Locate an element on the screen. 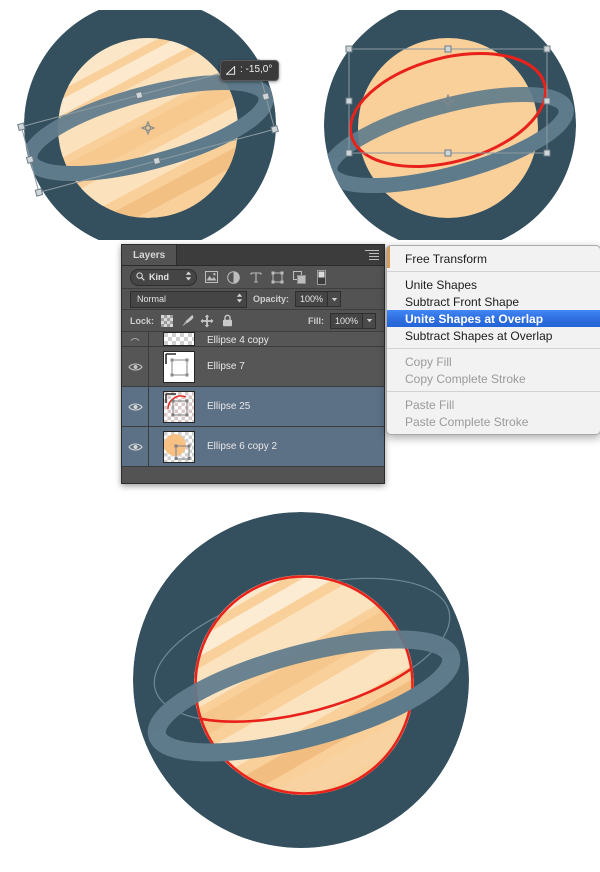  menu-item-unite-shapes: Unite Shapes is located at coordinates (493, 284).